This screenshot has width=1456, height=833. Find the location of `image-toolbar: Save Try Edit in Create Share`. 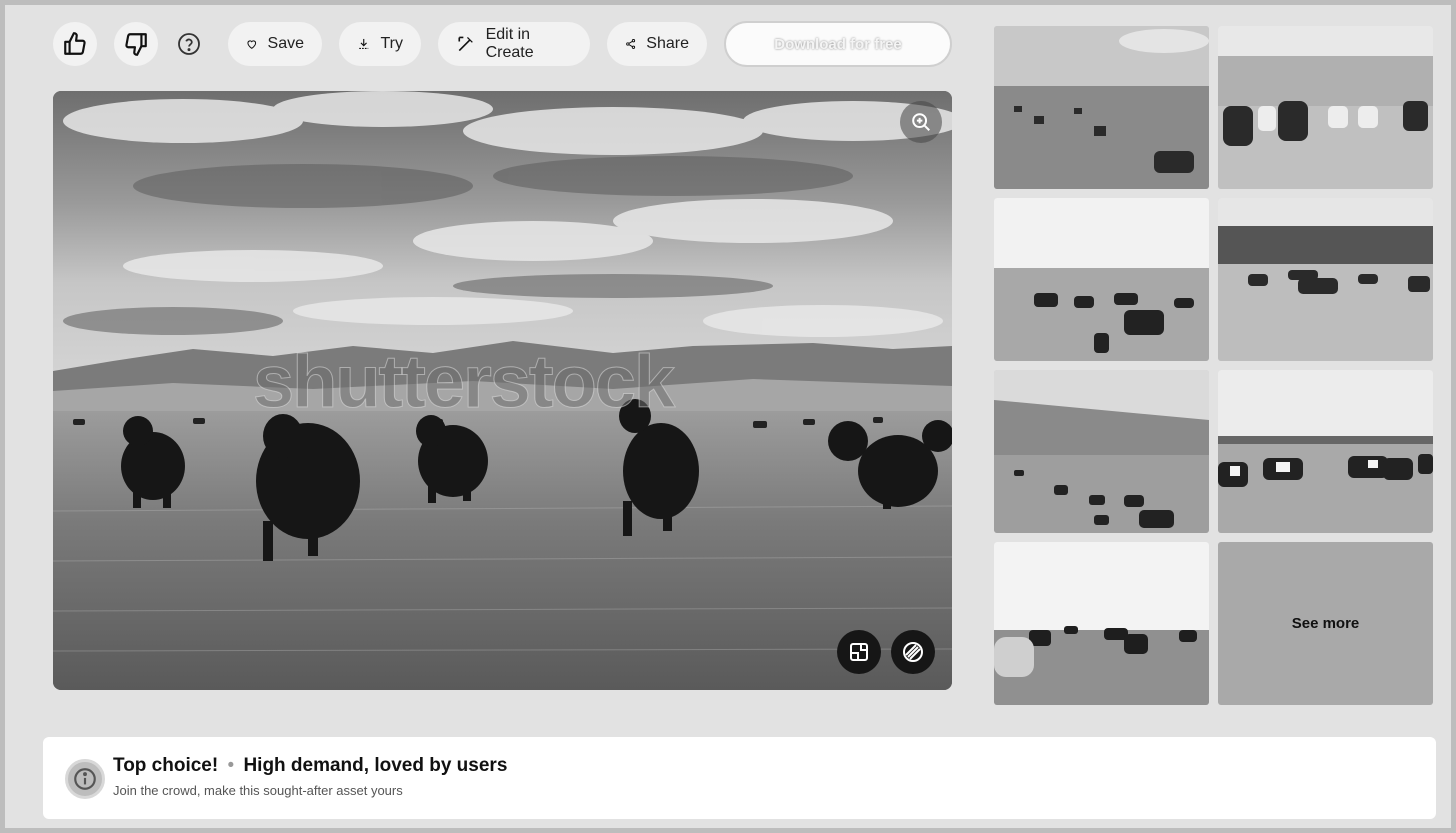

image-toolbar: Save Try Edit in Create Share is located at coordinates (380, 44).